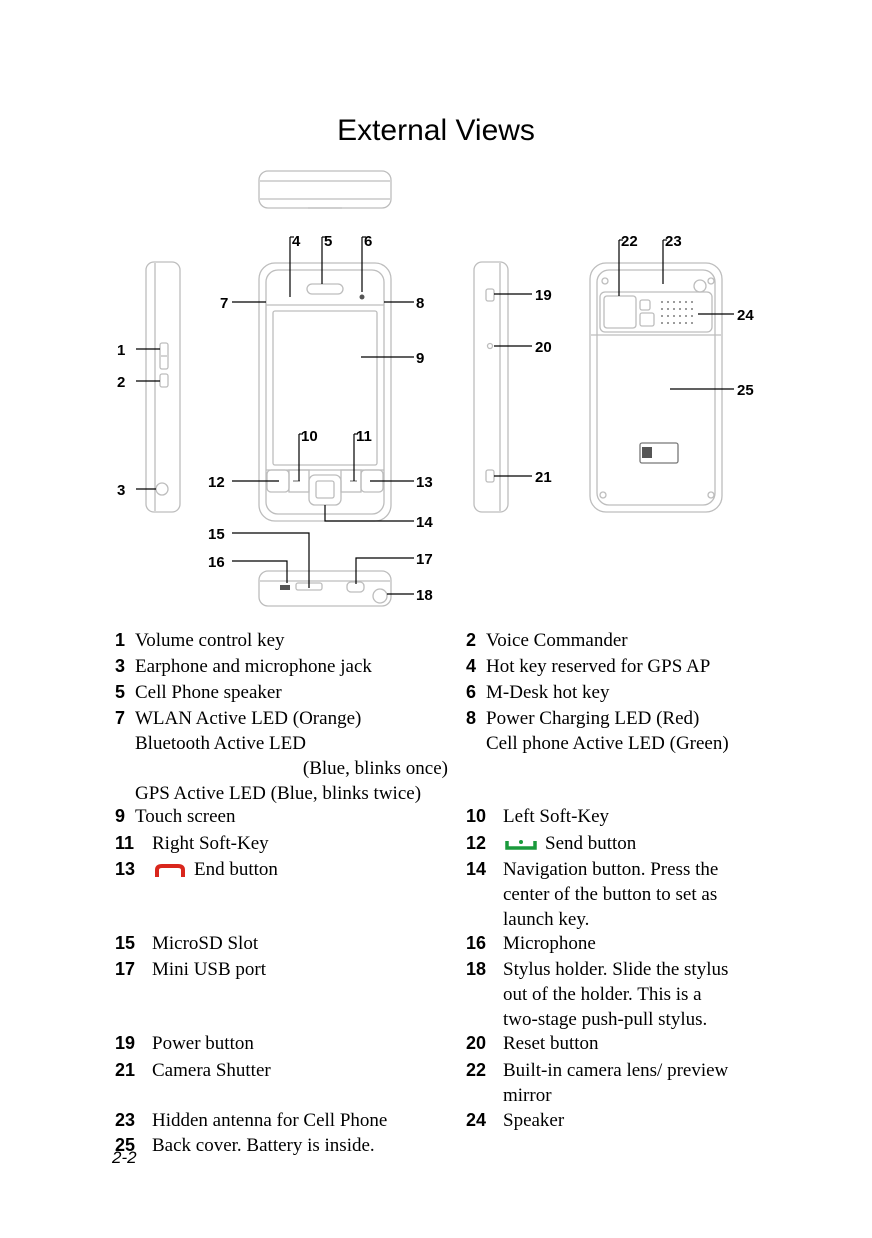  Describe the element at coordinates (588, 666) in the screenshot. I see `legend-item-4: 4 Hot key reserved for GPS AP` at that location.